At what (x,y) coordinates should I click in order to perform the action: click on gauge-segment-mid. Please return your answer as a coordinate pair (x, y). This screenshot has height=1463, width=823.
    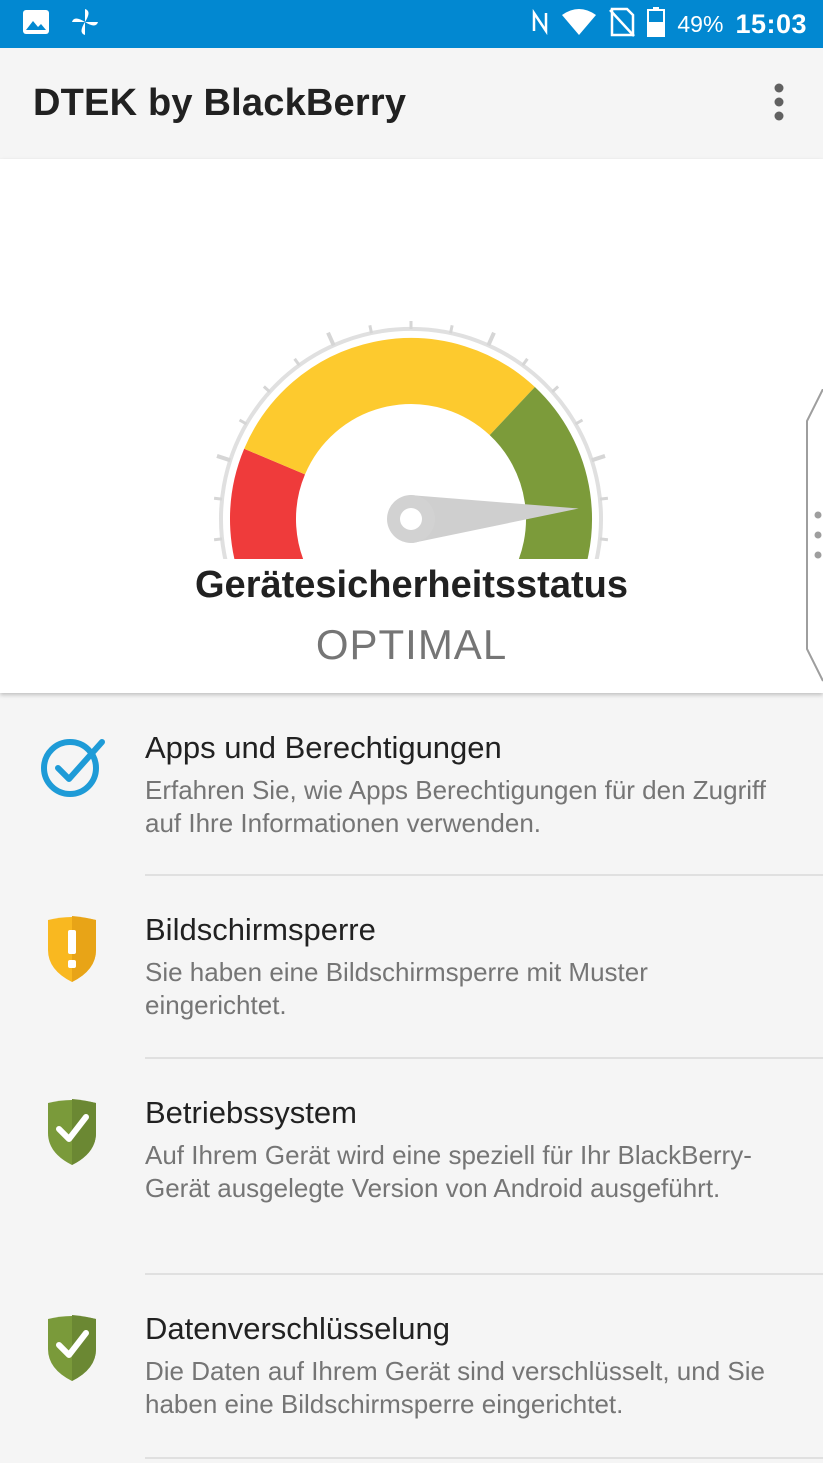
    Looking at the image, I should click on (389, 407).